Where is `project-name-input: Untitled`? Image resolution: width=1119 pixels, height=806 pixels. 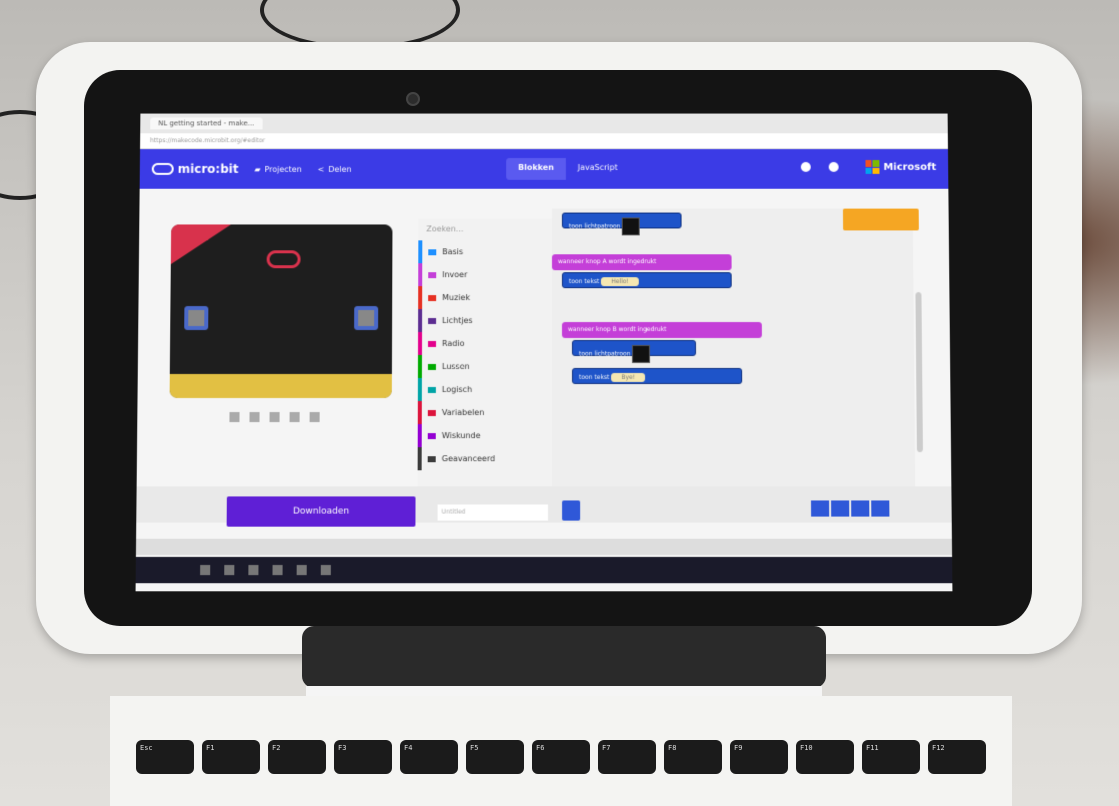 project-name-input: Untitled is located at coordinates (493, 512).